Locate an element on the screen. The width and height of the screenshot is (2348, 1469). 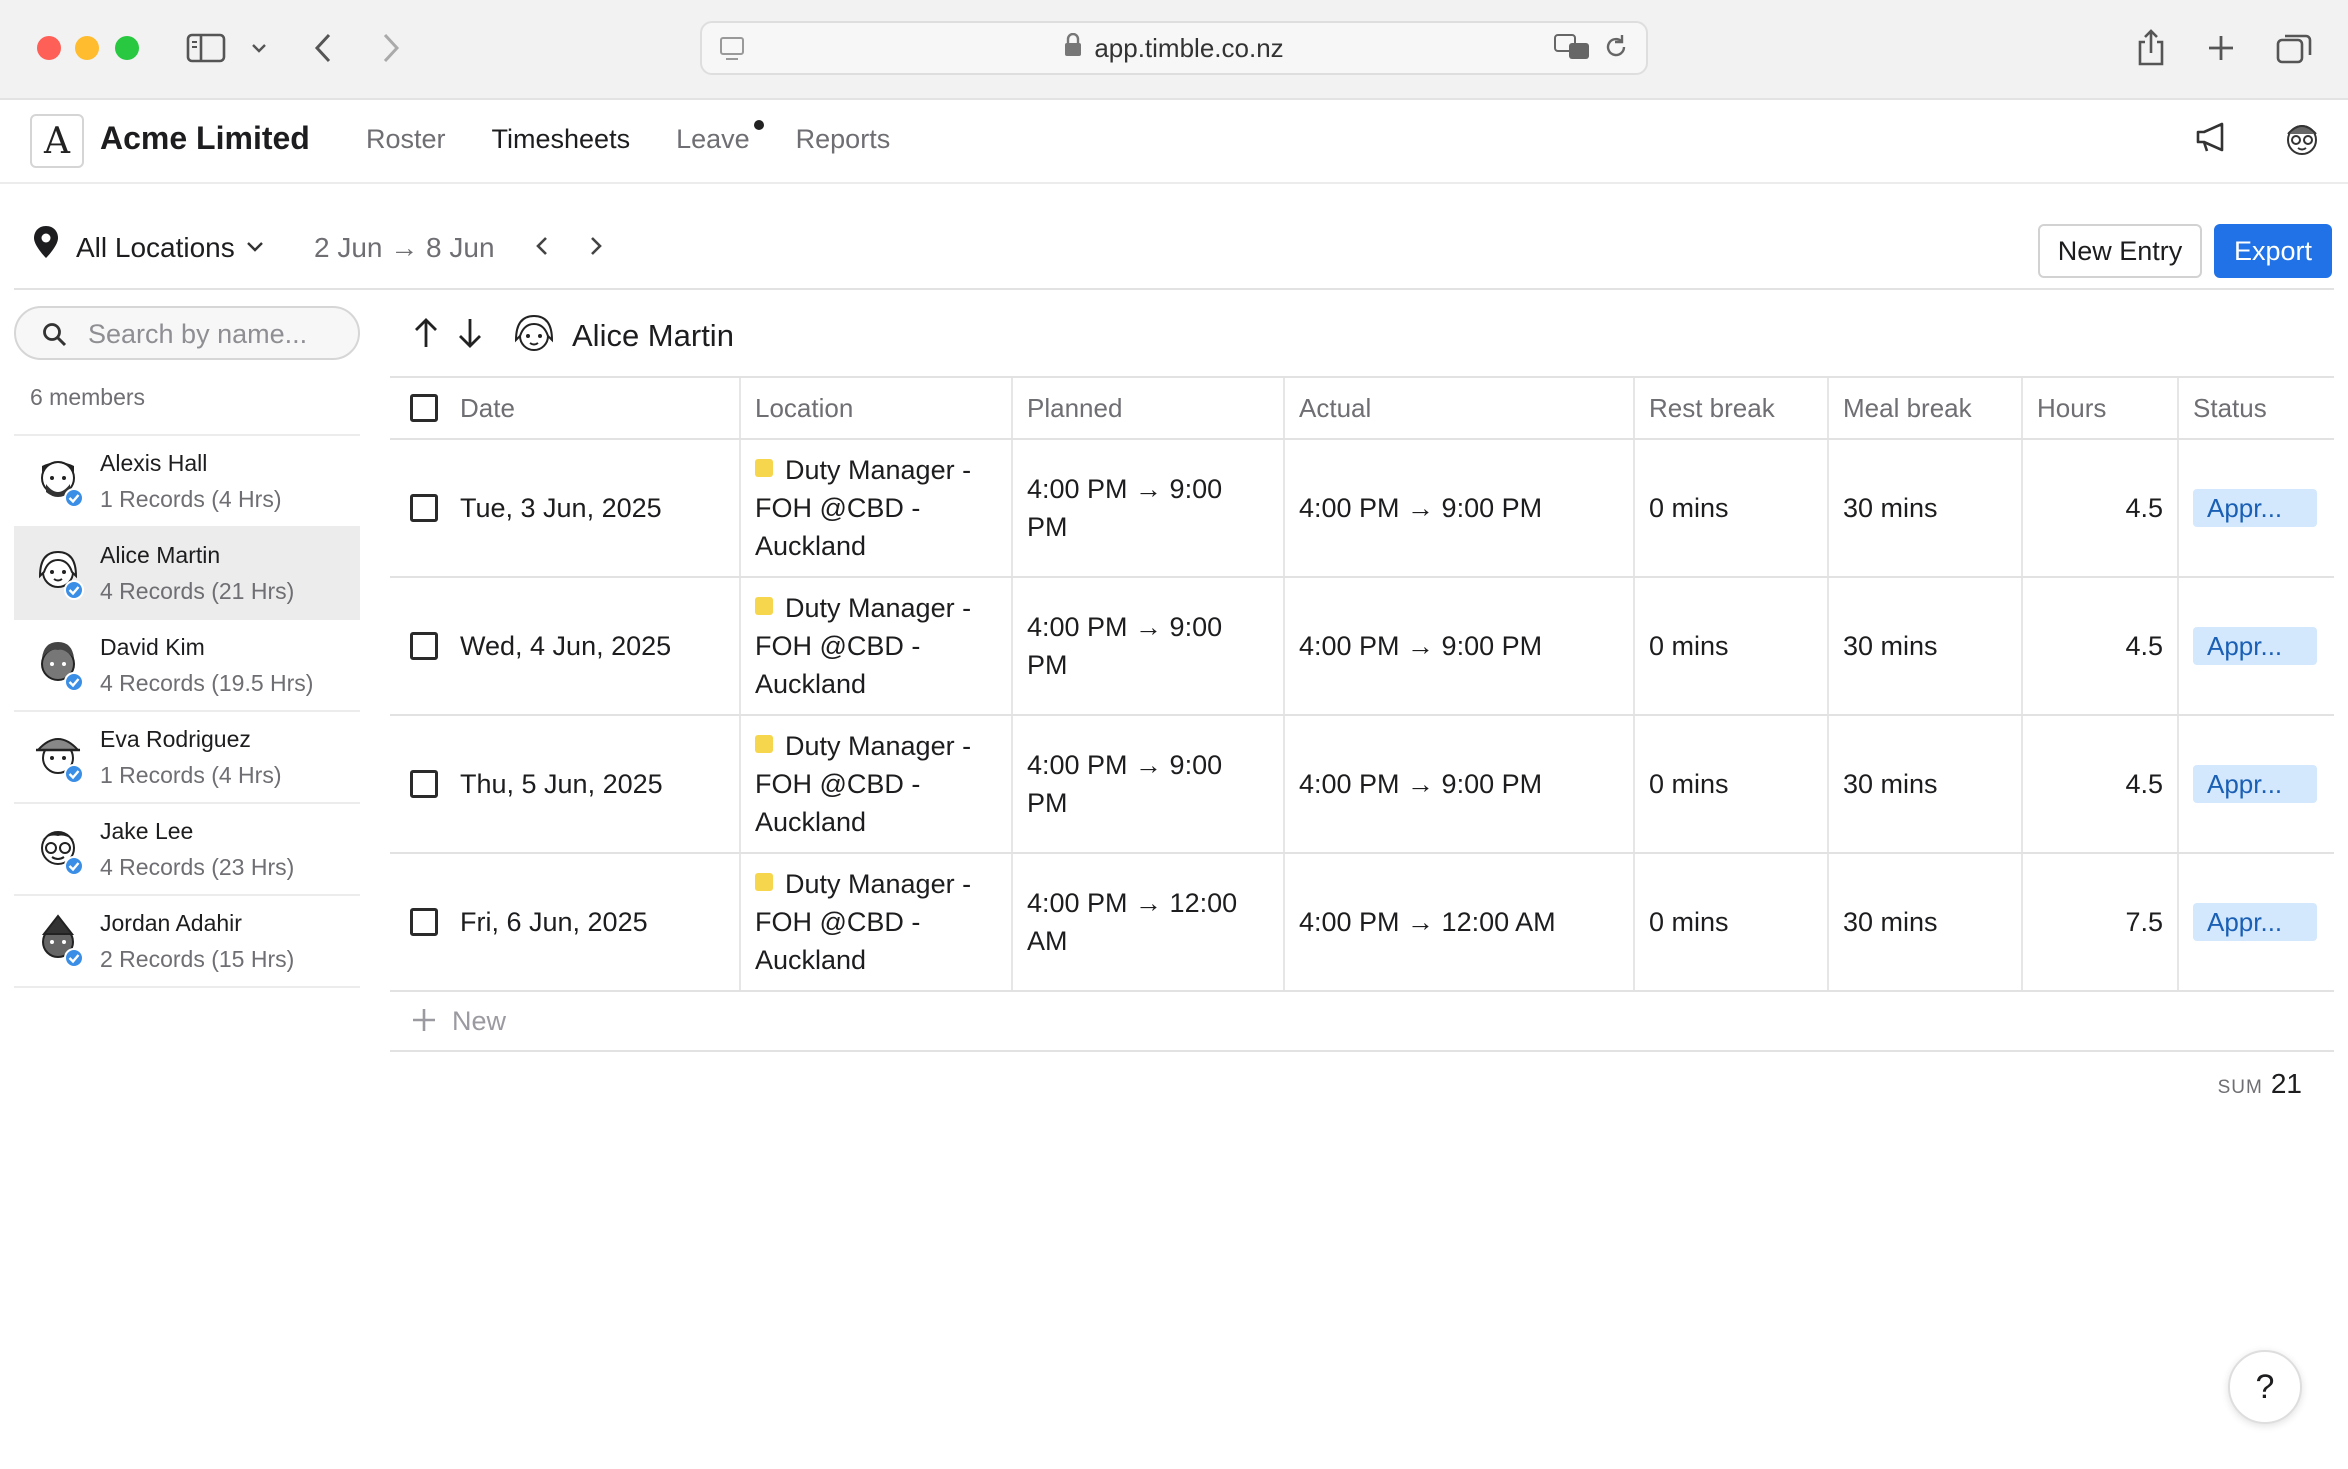
member-item: Jake Lee 4 Records (23 Hrs) is located at coordinates (187, 850).